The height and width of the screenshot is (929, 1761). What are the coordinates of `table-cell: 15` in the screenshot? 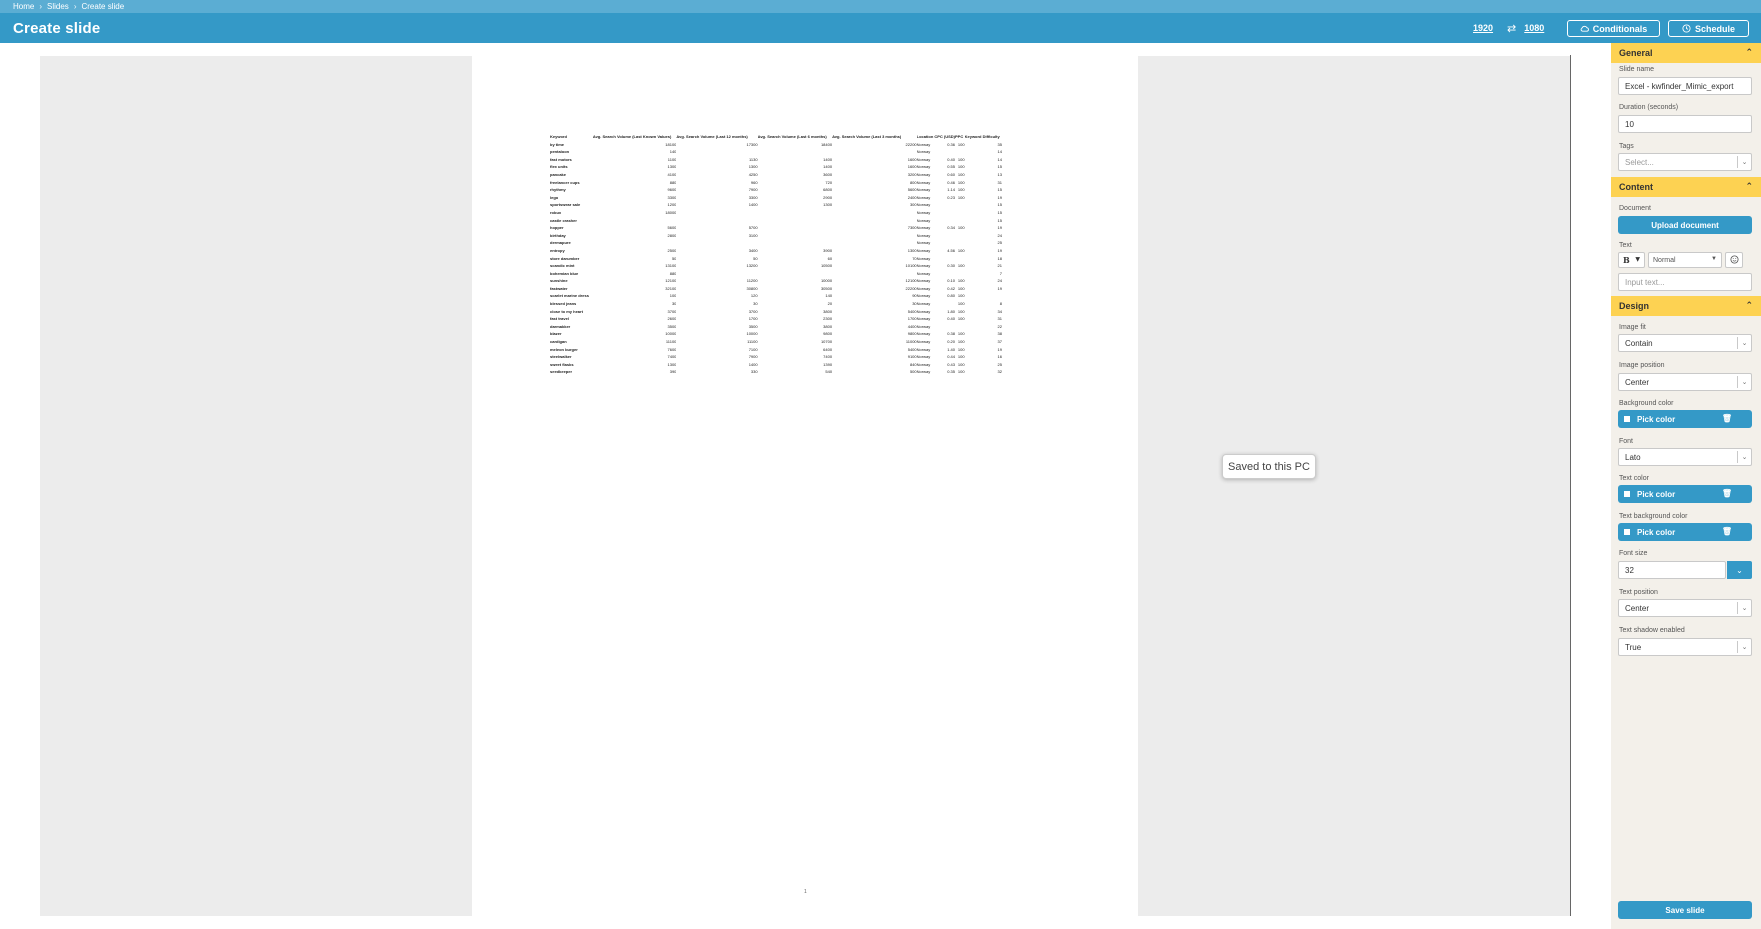 It's located at (999, 220).